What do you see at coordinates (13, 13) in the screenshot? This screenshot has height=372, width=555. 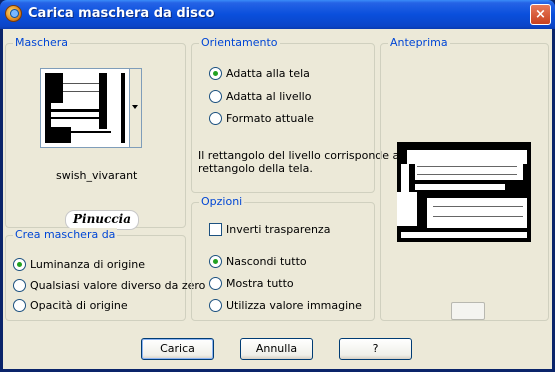 I see `app-icon` at bounding box center [13, 13].